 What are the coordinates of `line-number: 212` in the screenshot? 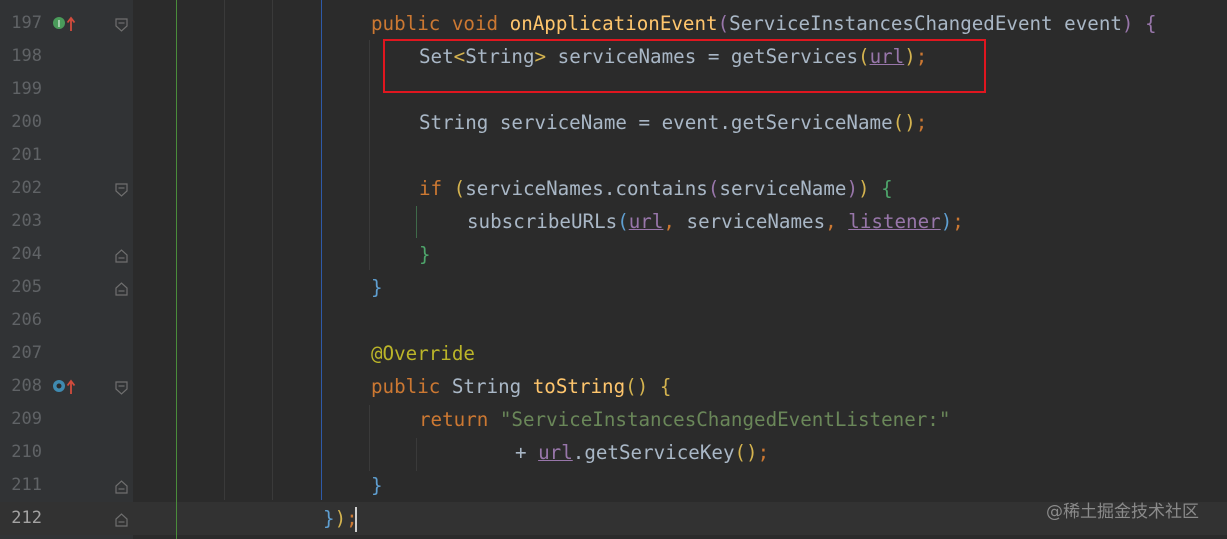 It's located at (26, 518).